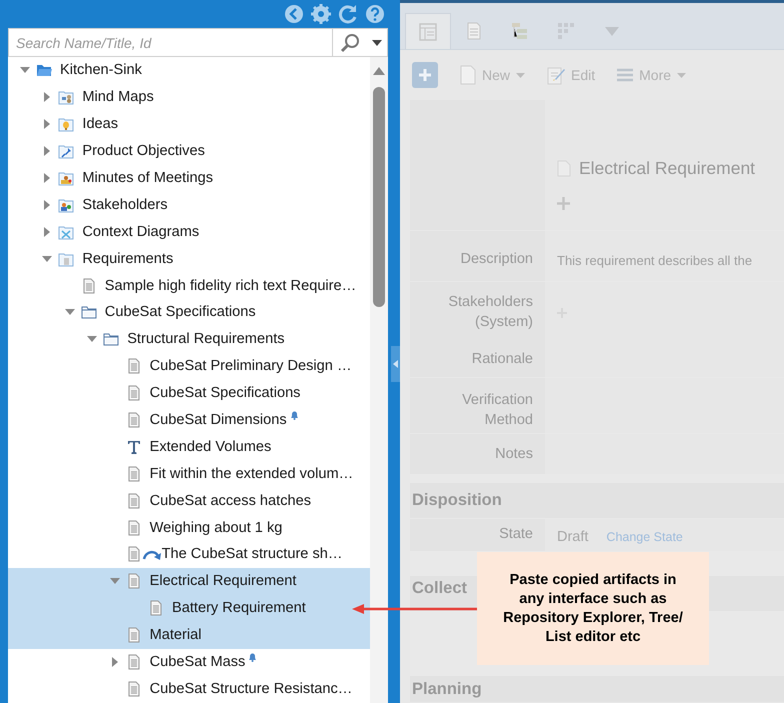 The image size is (784, 703). I want to click on board-icon, so click(566, 31).